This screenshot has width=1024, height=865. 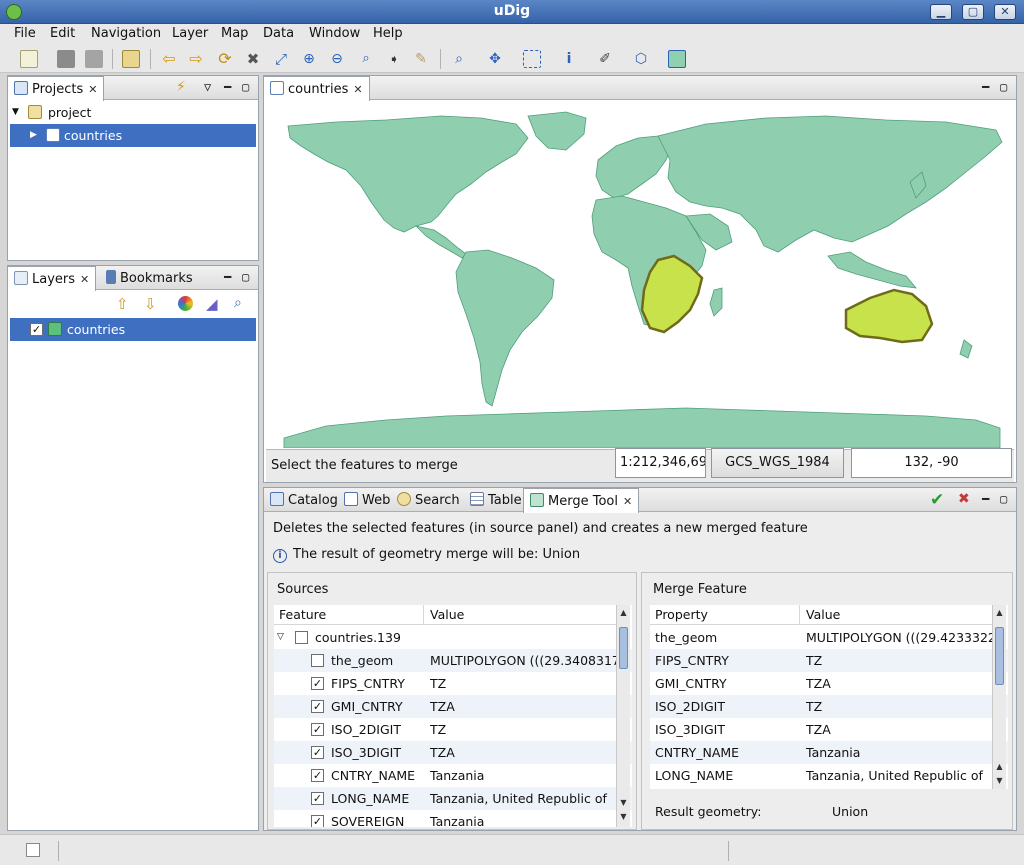 I want to click on eraser-icon: ✎, so click(x=421, y=59).